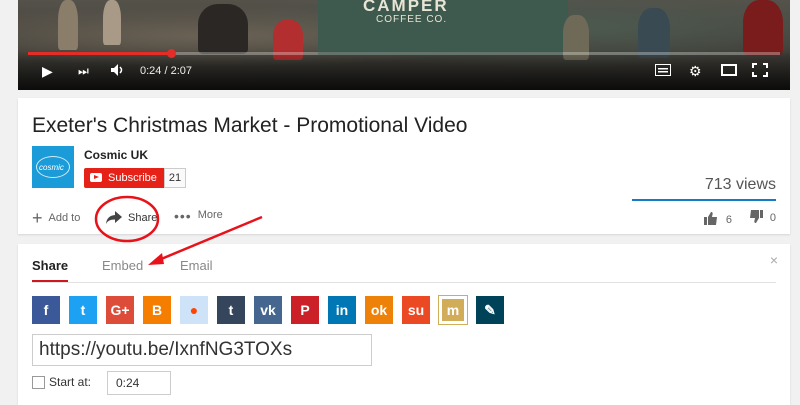 This screenshot has width=800, height=405. I want to click on play-icon: ▶, so click(47, 71).